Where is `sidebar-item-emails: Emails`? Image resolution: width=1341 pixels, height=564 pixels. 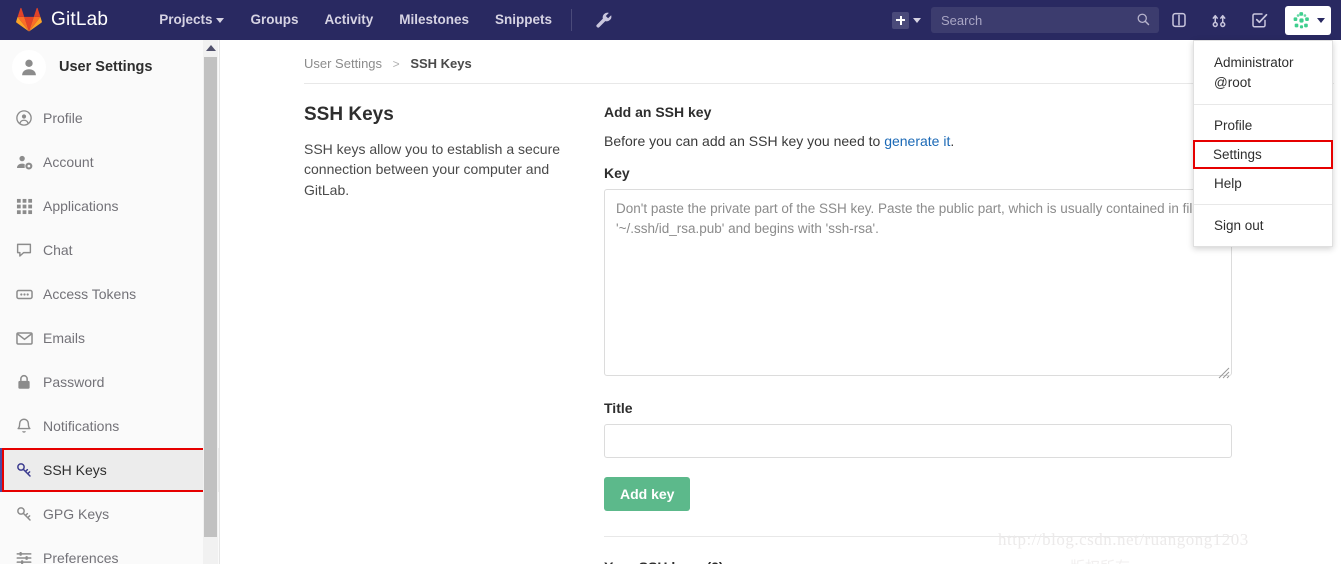 sidebar-item-emails: Emails is located at coordinates (109, 338).